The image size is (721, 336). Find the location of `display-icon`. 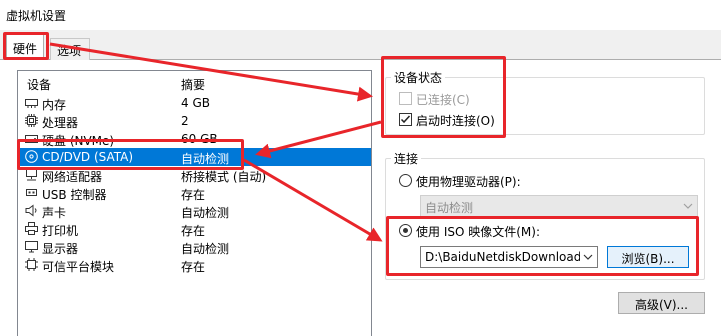

display-icon is located at coordinates (31, 246).